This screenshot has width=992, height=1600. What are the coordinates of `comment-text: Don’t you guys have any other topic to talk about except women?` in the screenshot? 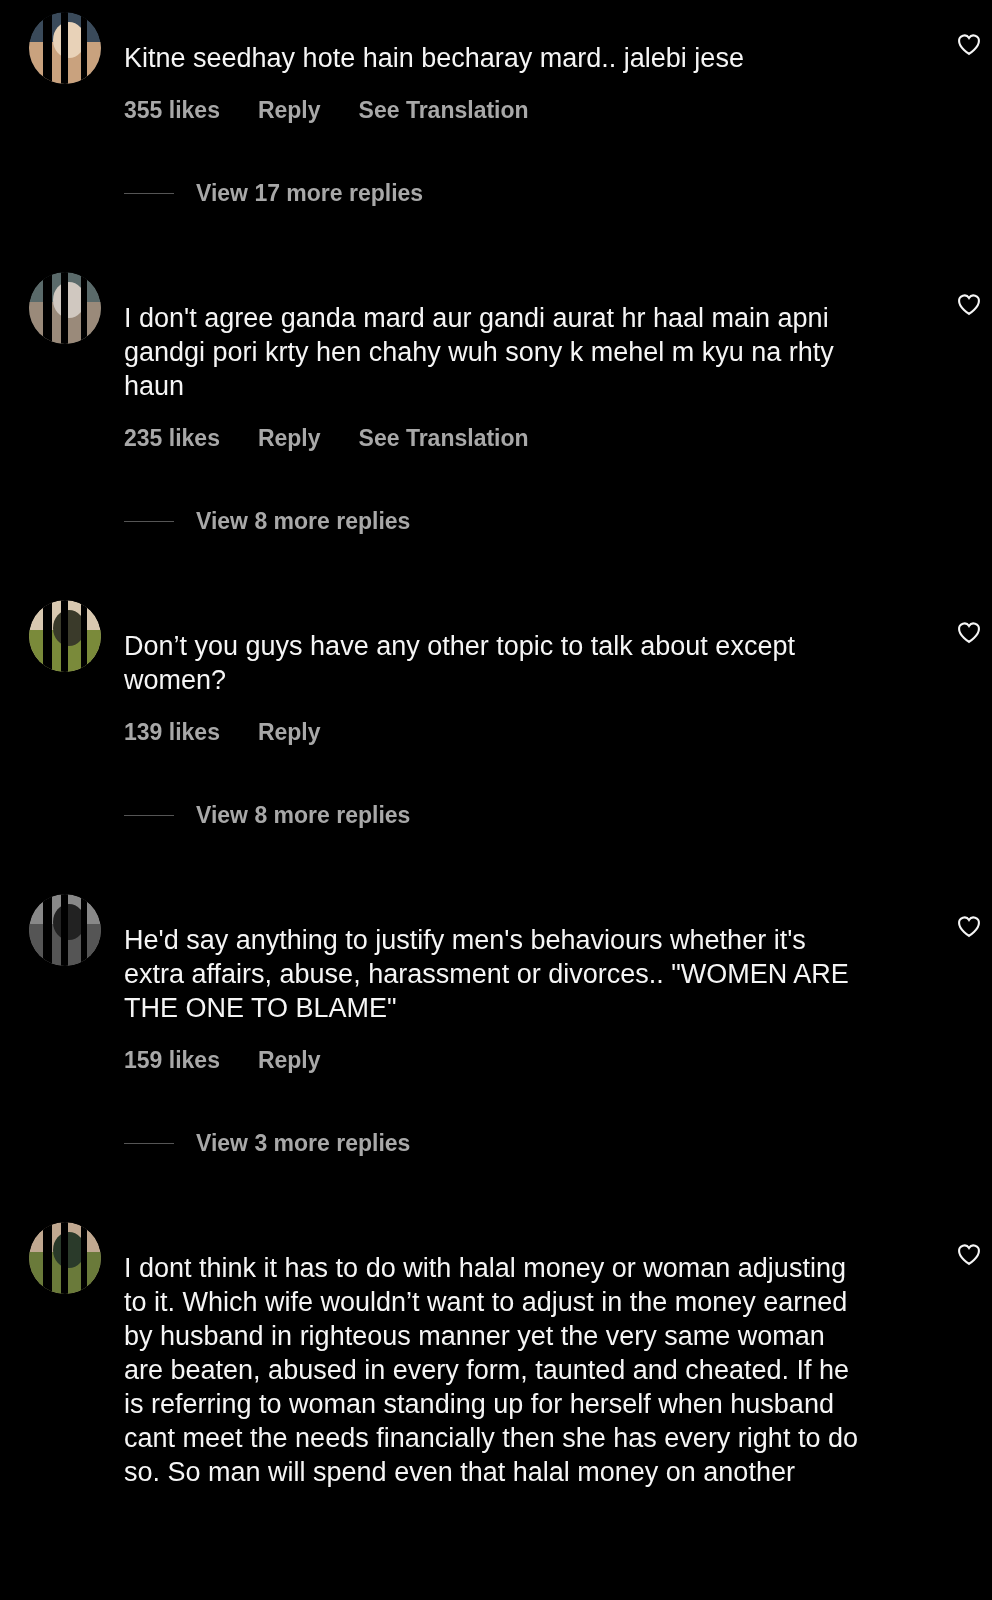 It's located at (460, 663).